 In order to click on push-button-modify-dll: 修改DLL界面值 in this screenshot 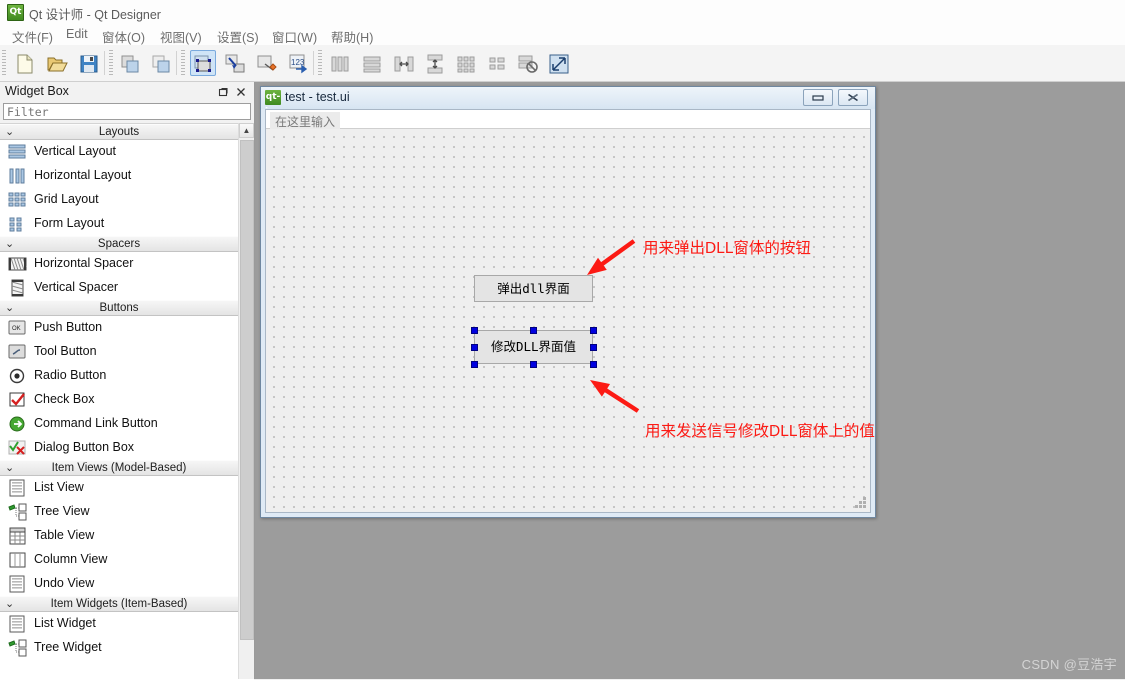, I will do `click(533, 347)`.